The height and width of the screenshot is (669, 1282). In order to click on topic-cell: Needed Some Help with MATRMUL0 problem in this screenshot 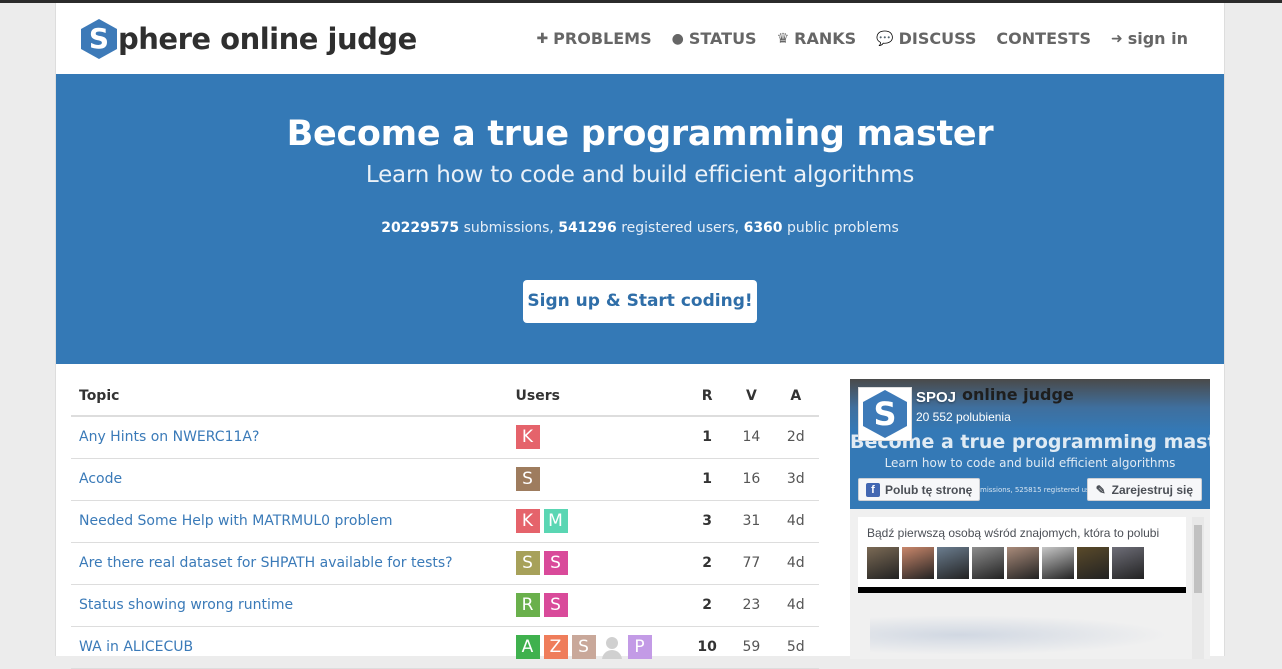, I will do `click(289, 521)`.